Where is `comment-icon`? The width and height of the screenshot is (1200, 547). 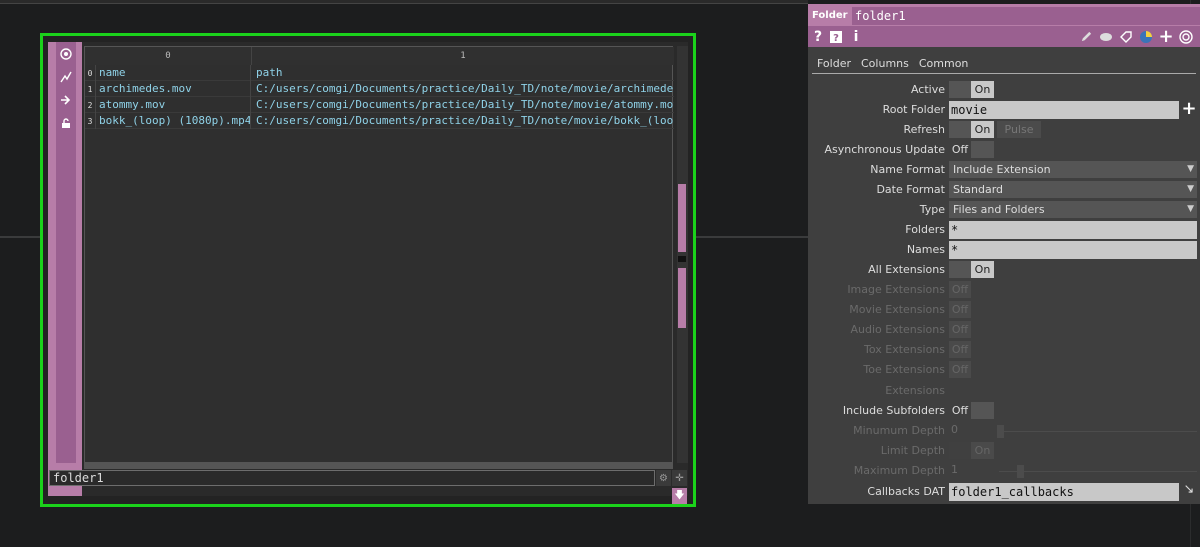
comment-icon is located at coordinates (1106, 36).